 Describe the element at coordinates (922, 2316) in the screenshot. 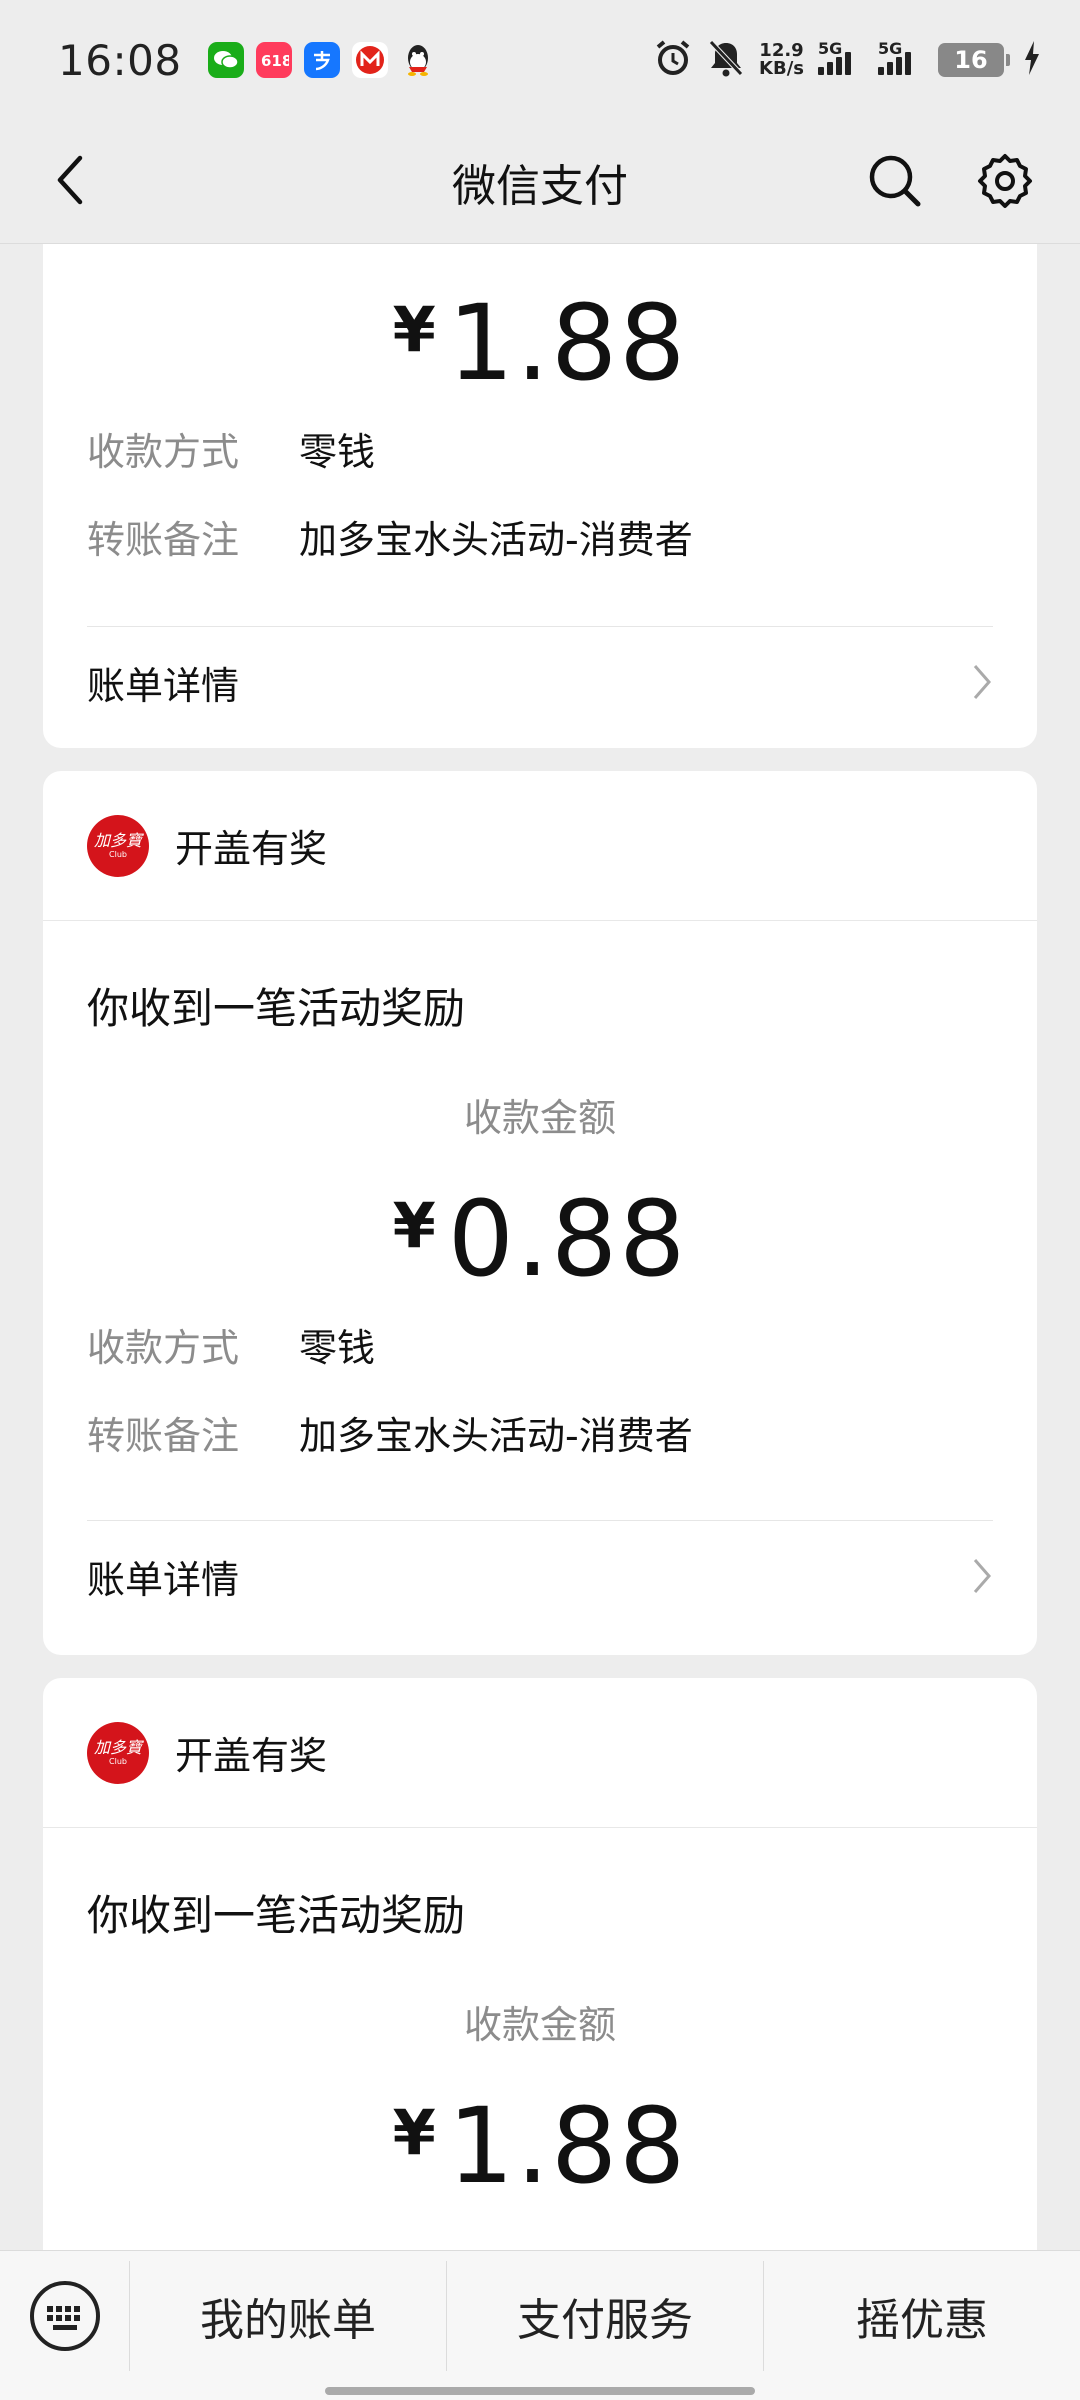

I see `menu-shake-offers: 摇优惠` at that location.